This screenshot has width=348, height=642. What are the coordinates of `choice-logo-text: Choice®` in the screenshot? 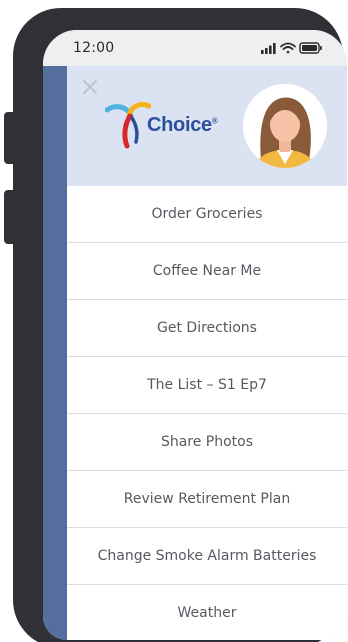 It's located at (182, 125).